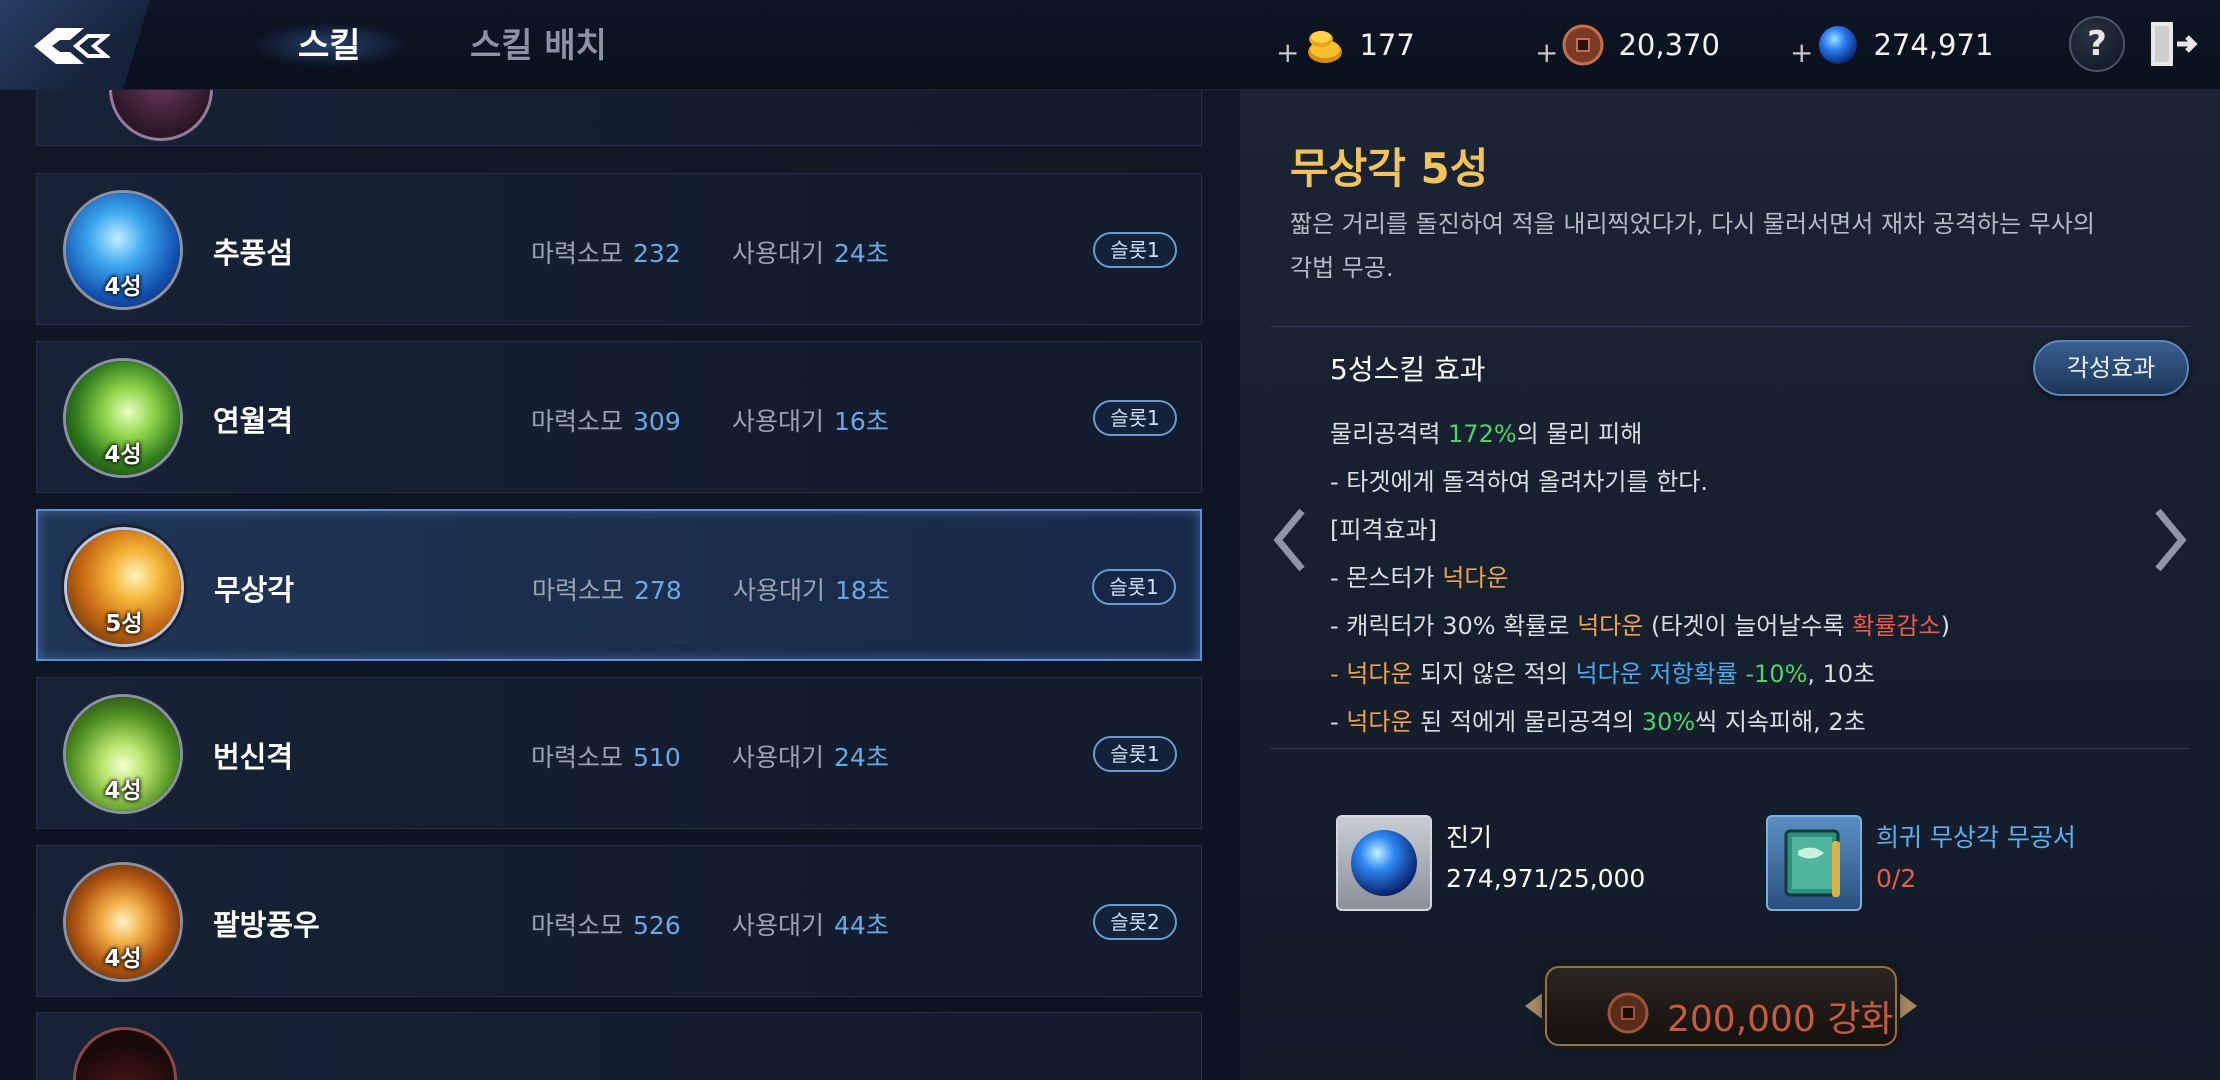 This screenshot has height=1080, width=2220. I want to click on currency-coin: + 20,370, so click(1627, 45).